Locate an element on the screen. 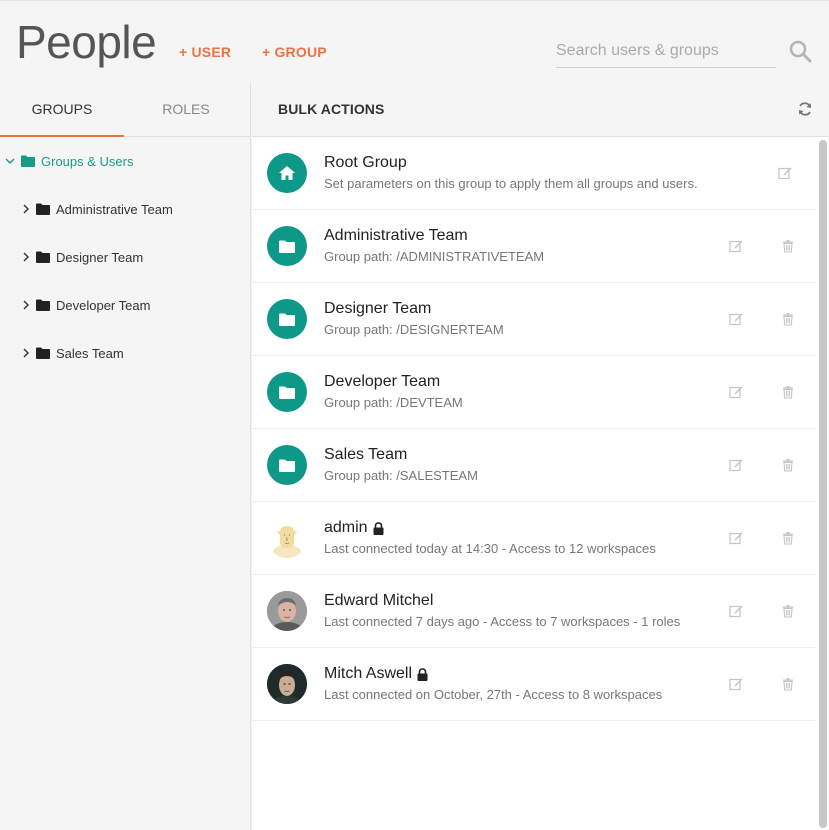 The width and height of the screenshot is (829, 830). tree-item-label: Administrative Team is located at coordinates (114, 209).